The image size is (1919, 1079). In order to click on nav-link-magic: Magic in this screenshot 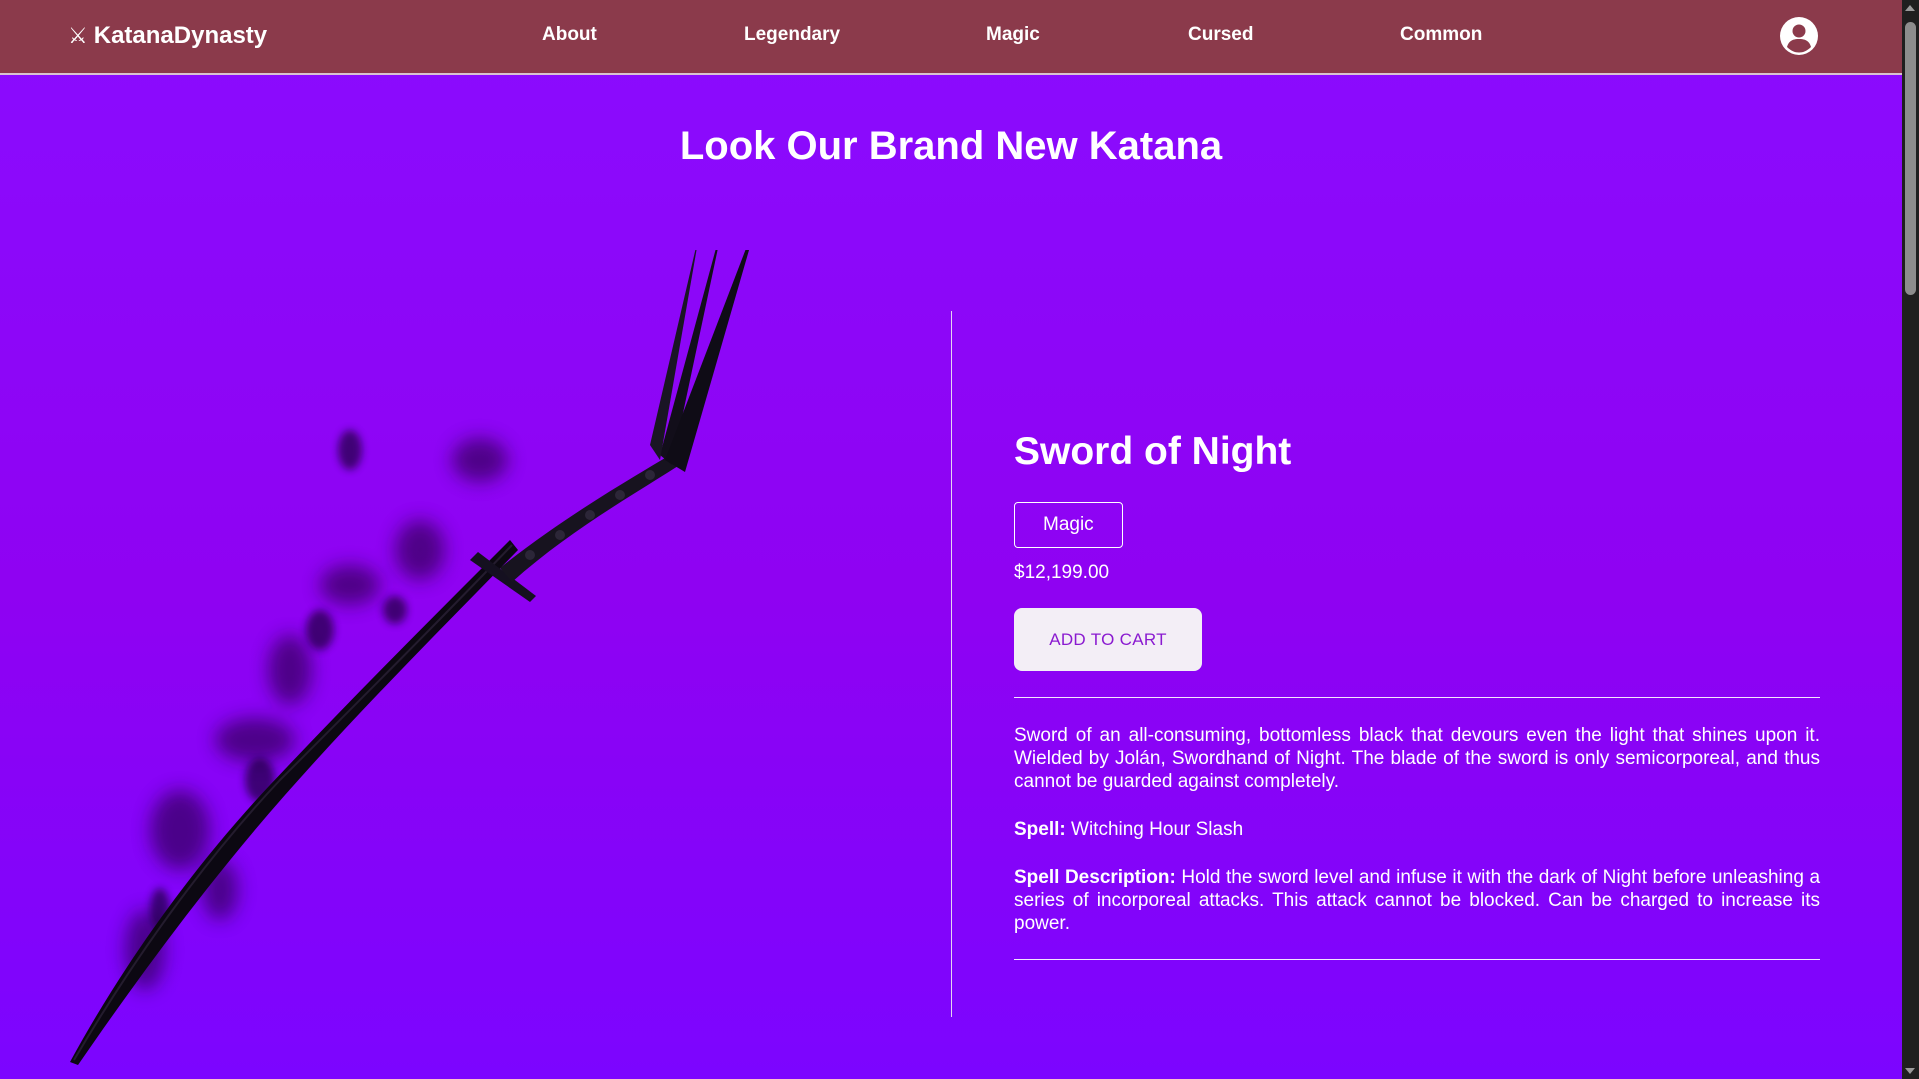, I will do `click(1013, 35)`.